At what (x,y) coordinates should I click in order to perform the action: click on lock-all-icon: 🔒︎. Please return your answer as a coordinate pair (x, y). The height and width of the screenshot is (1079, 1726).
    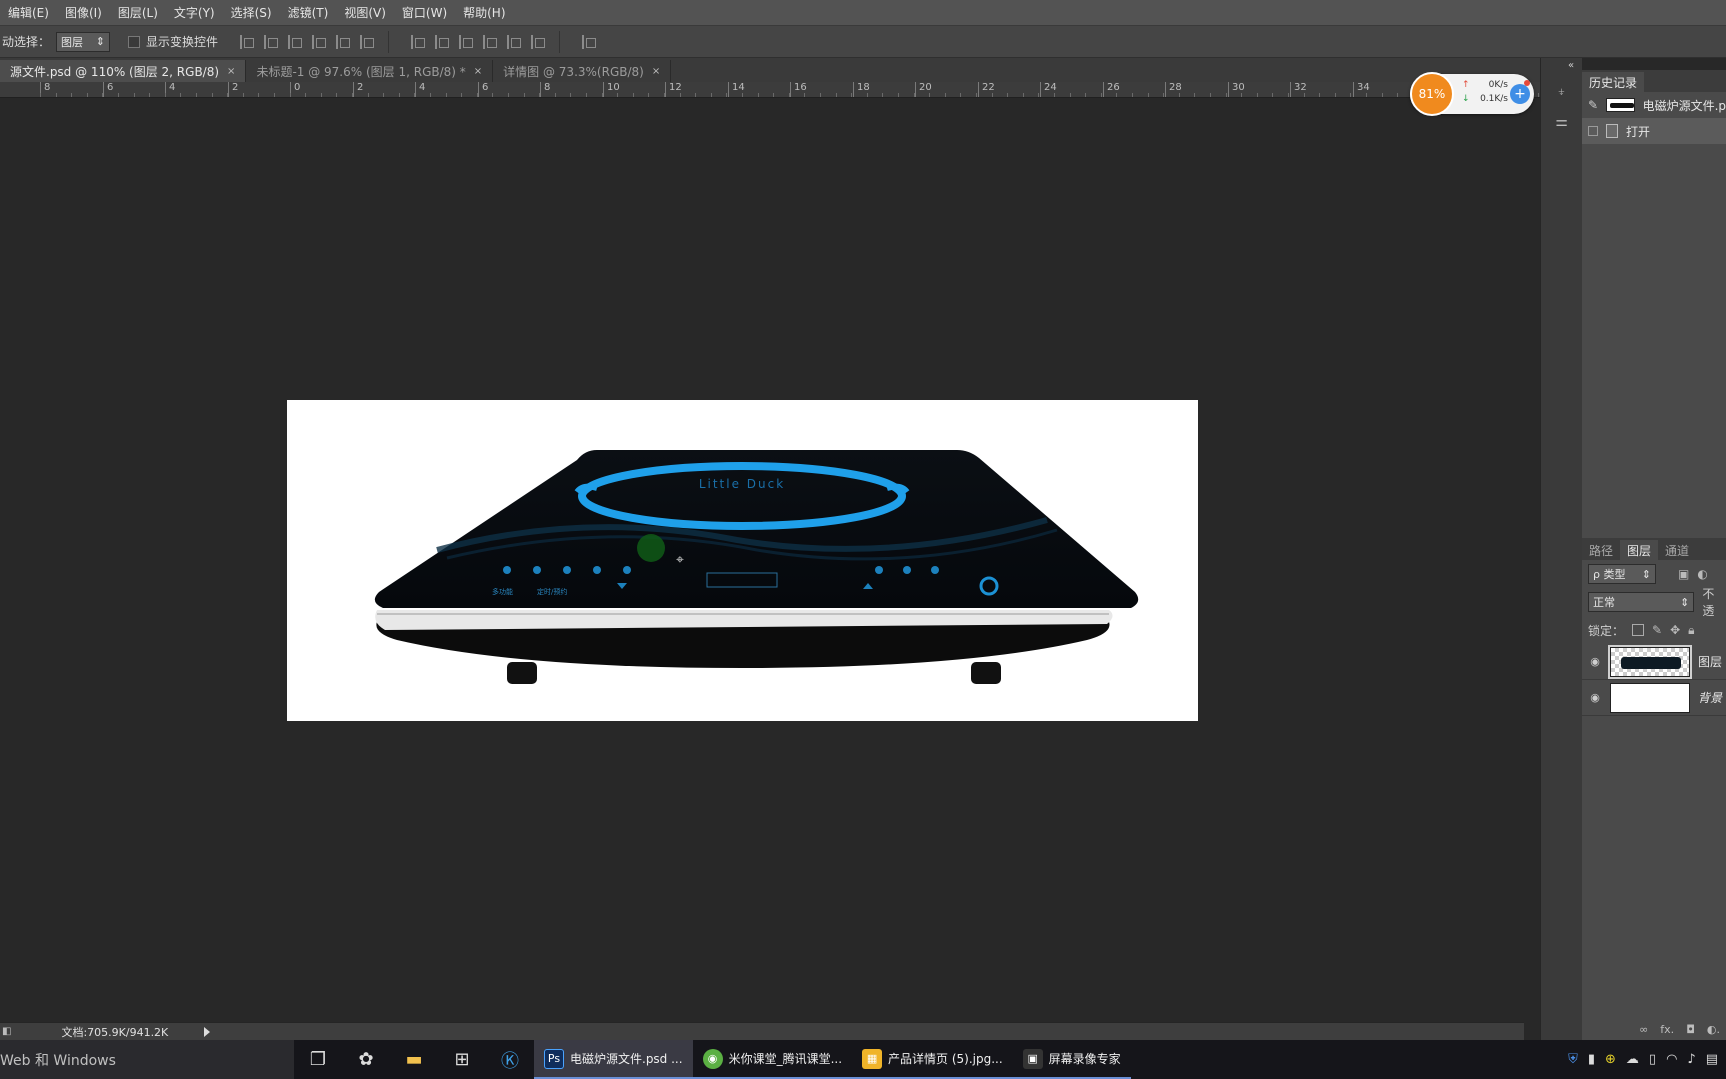
    Looking at the image, I should click on (1691, 630).